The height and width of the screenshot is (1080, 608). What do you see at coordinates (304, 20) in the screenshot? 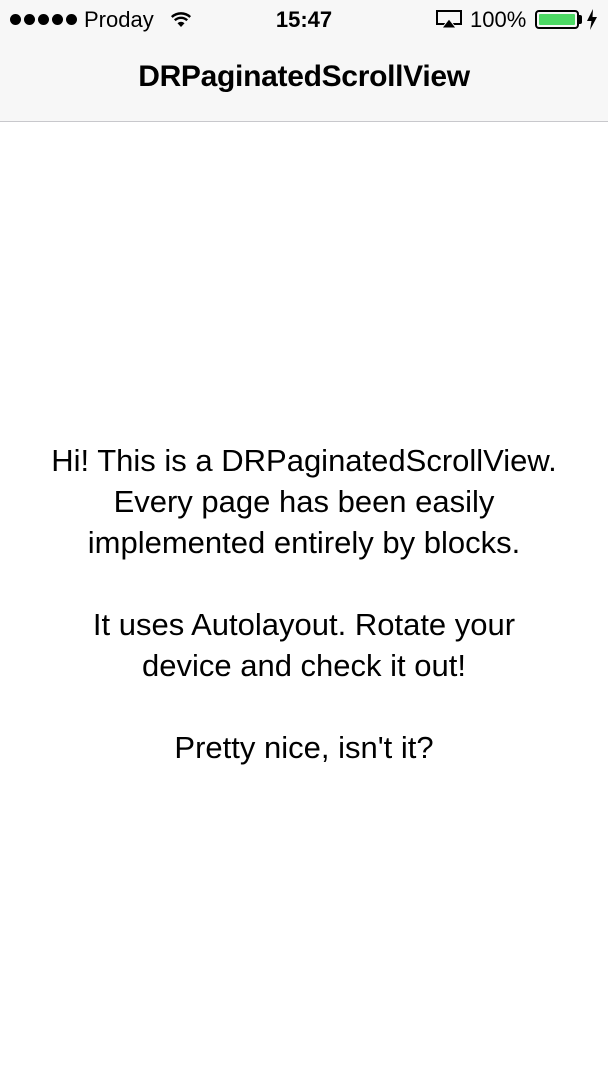
I see `status-bar: Proday 15:47 100%` at bounding box center [304, 20].